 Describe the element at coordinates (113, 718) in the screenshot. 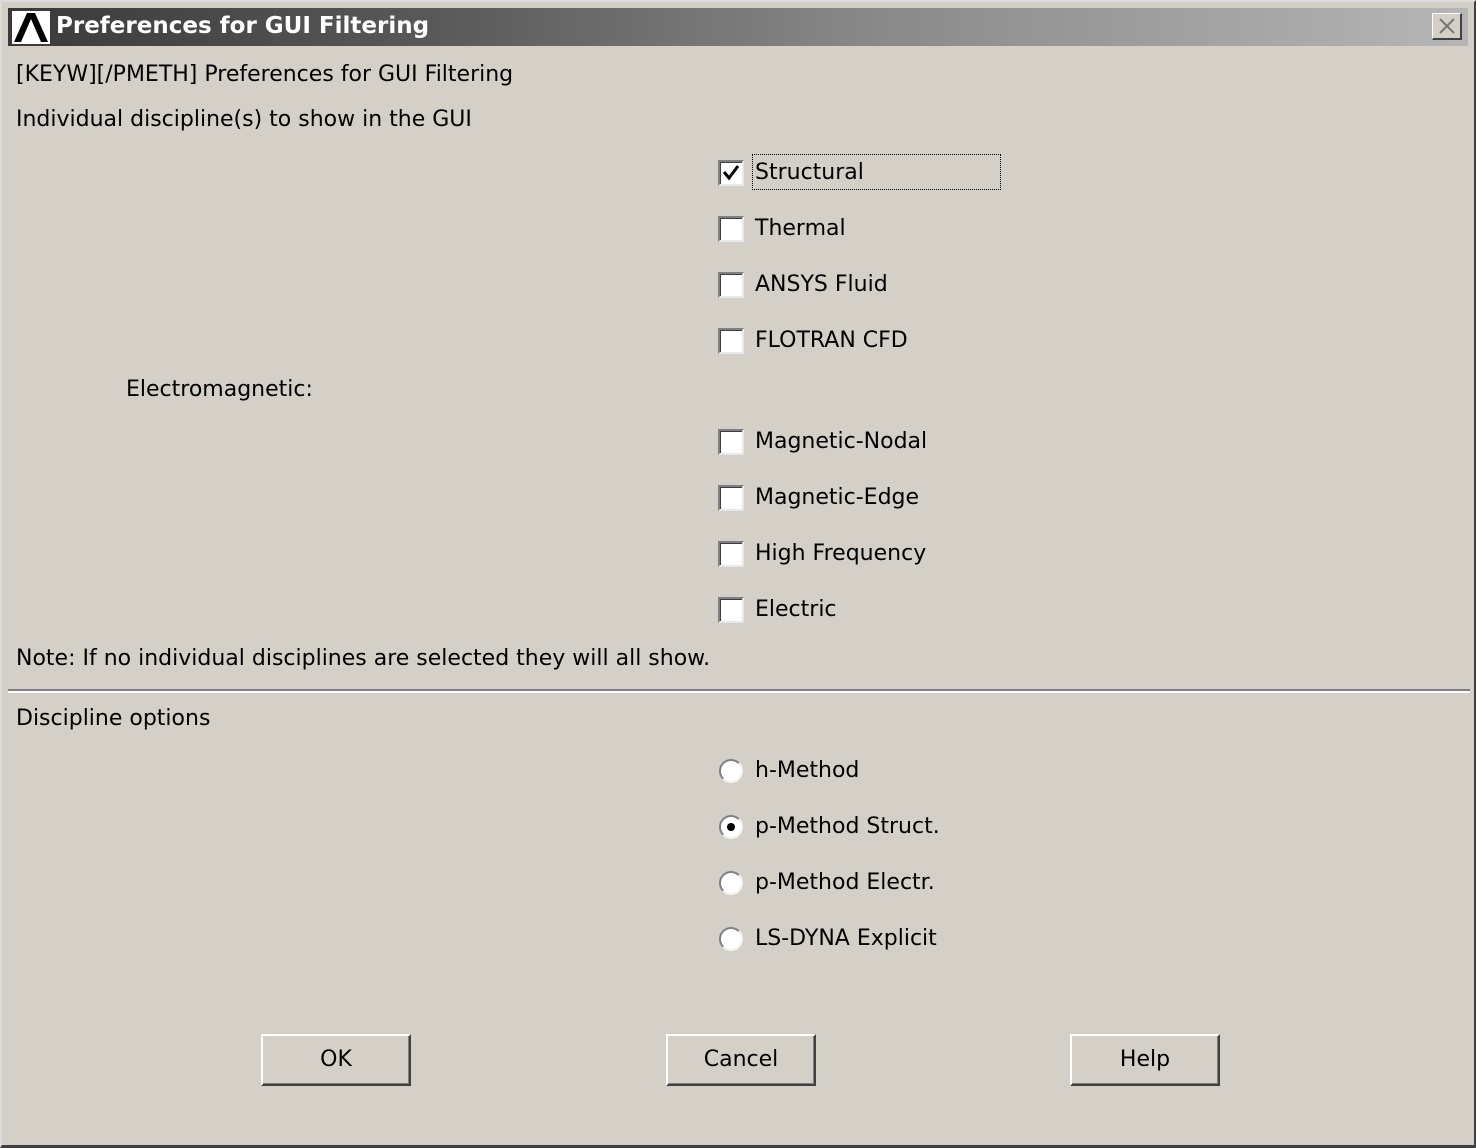

I see `section-title-options: Discipline options` at that location.